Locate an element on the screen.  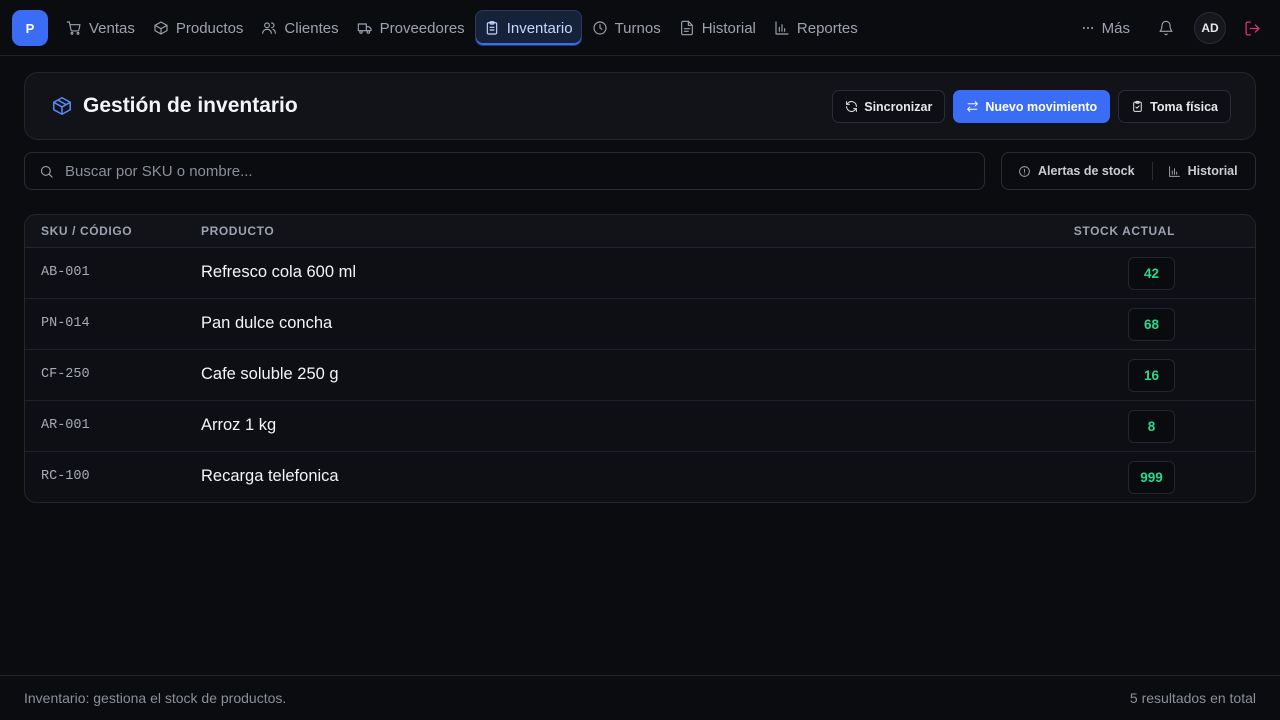
more-menu-label: Más is located at coordinates (1115, 28).